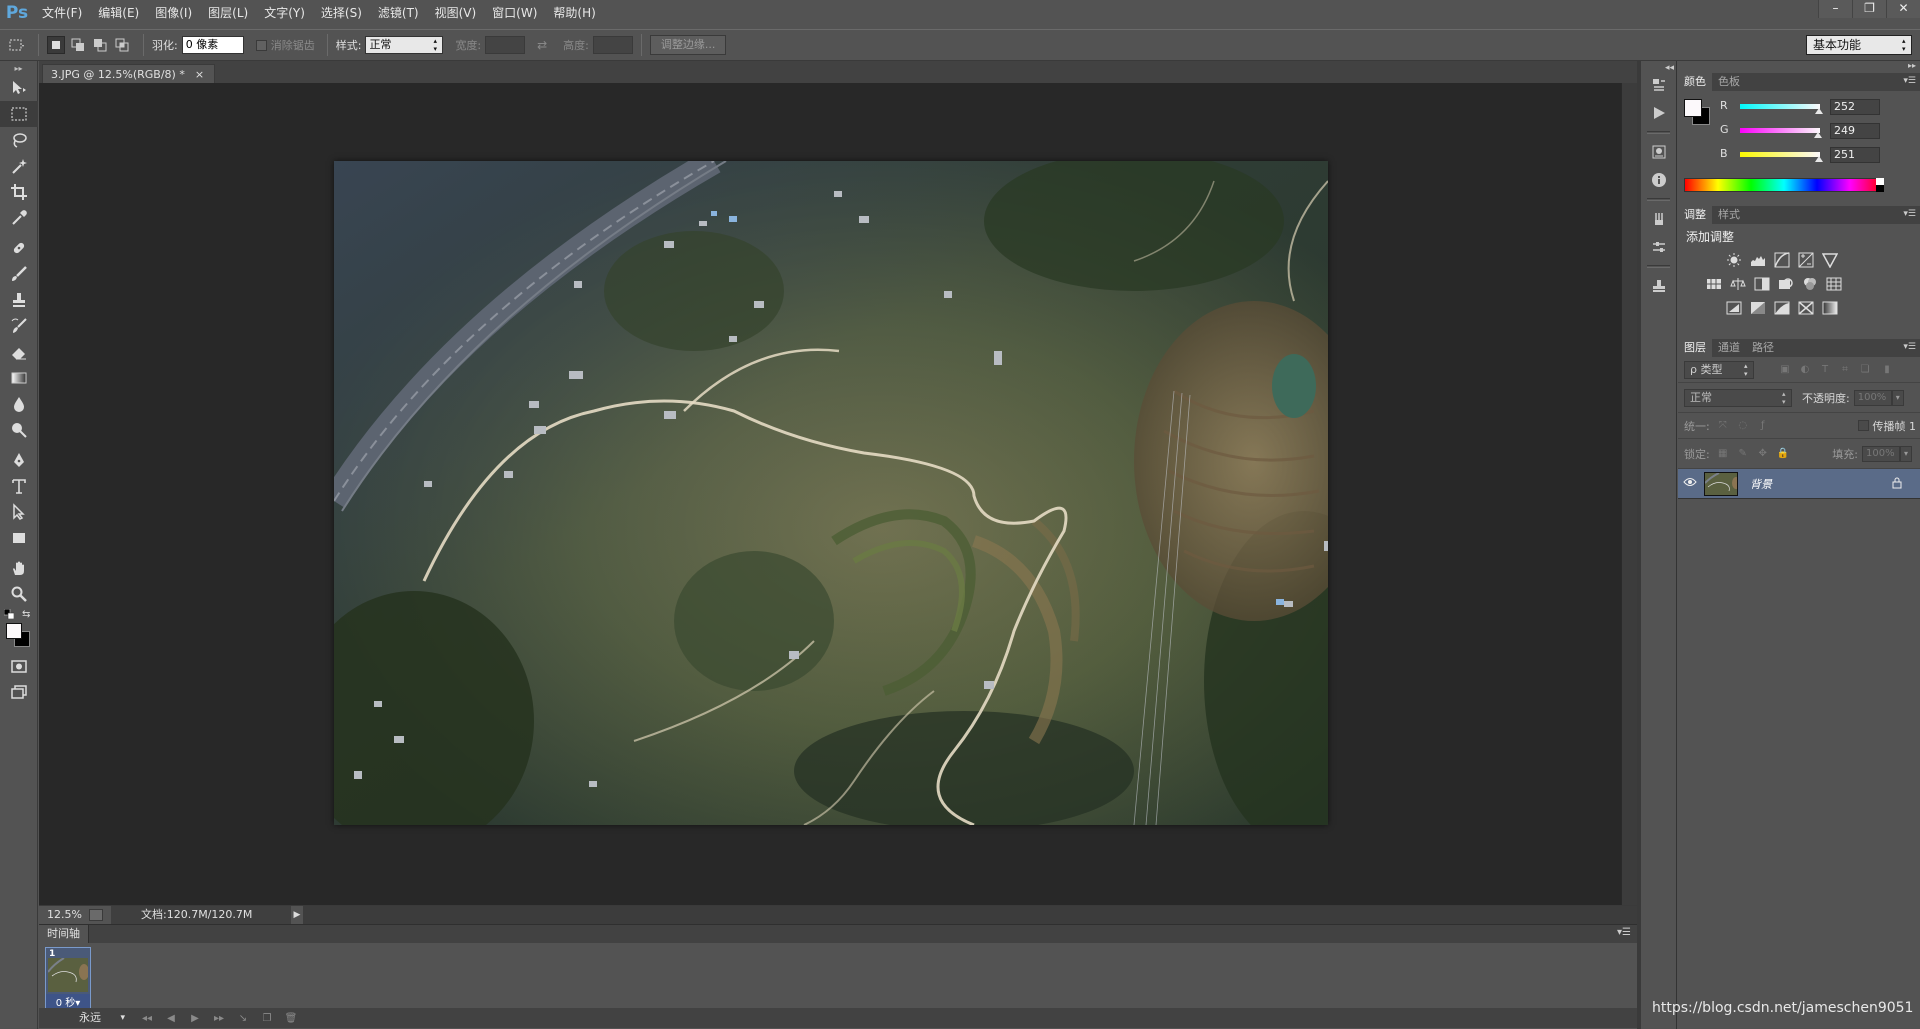 The image size is (1920, 1029). I want to click on brush-panel-icon, so click(1659, 247).